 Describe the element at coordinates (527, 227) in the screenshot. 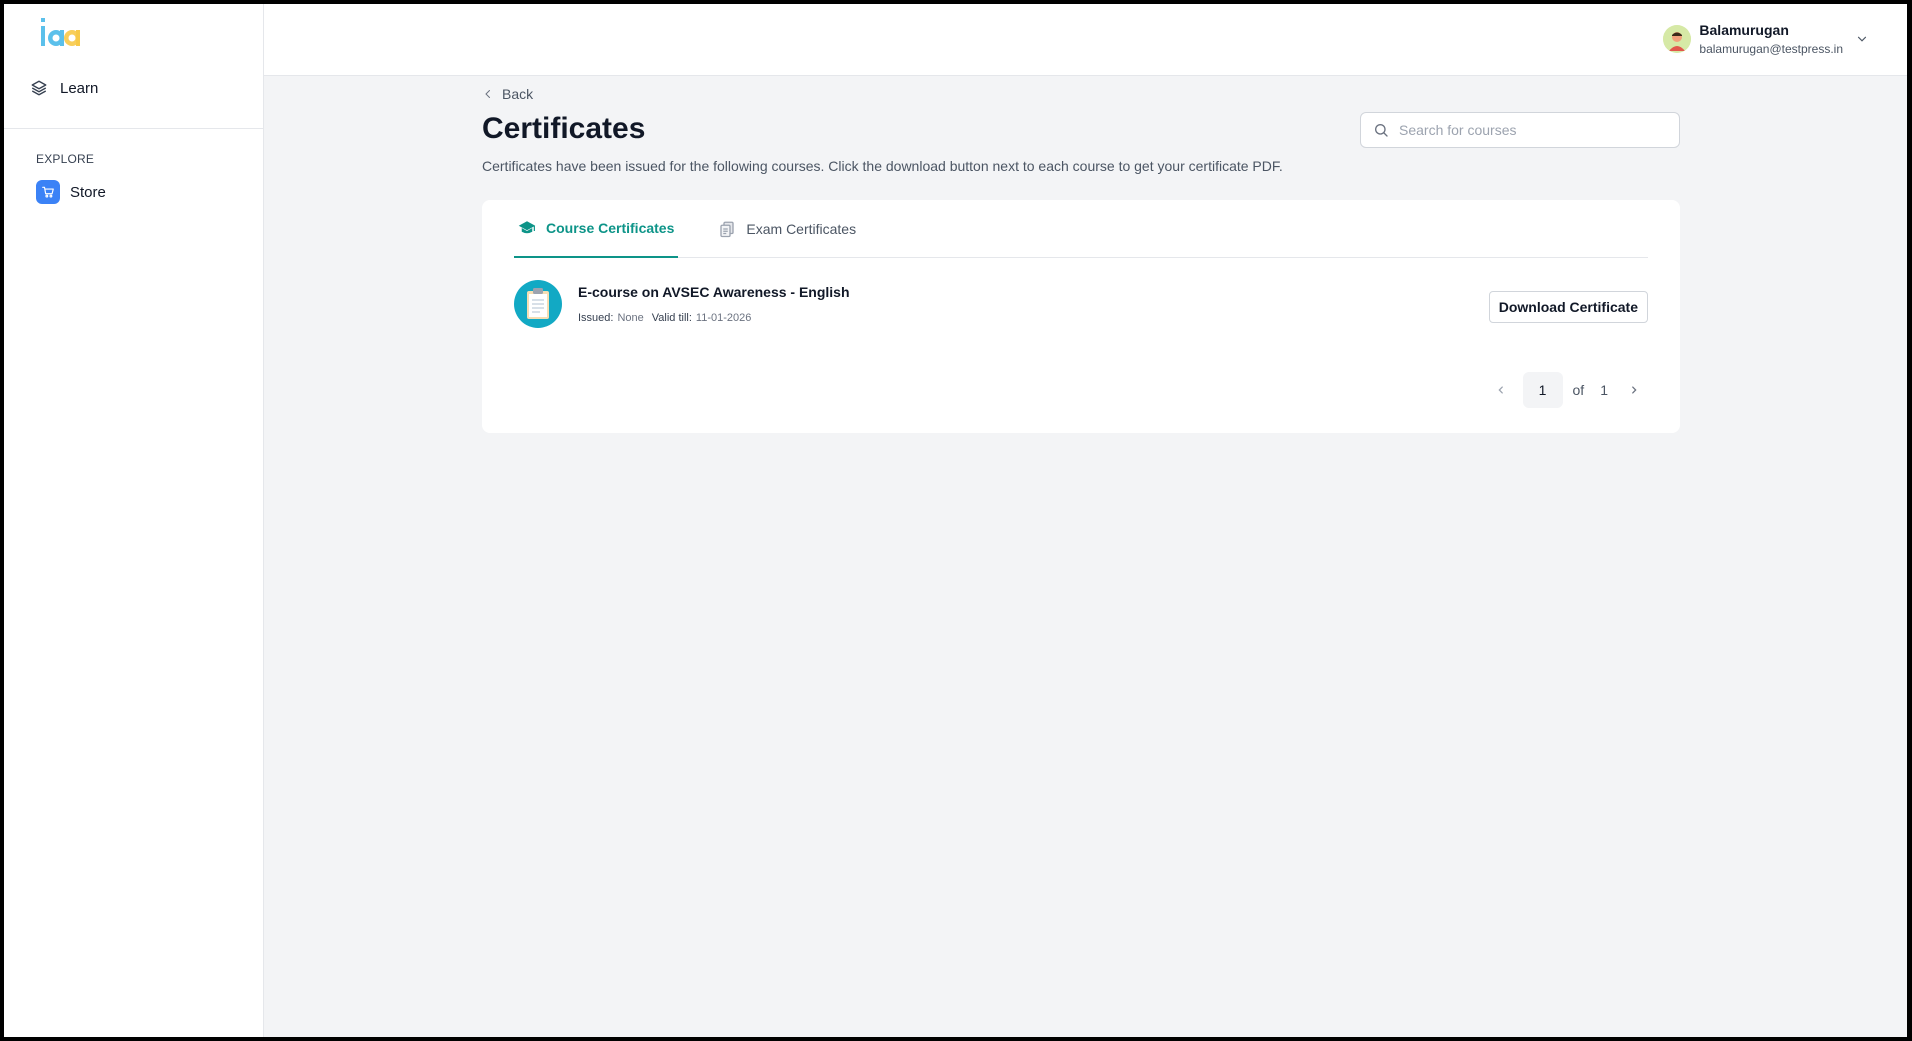

I see `graduation-cap-icon` at that location.